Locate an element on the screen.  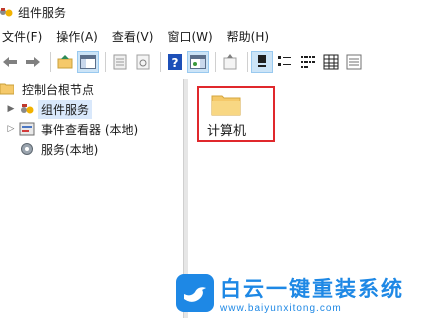
export-list-button is located at coordinates (230, 62).